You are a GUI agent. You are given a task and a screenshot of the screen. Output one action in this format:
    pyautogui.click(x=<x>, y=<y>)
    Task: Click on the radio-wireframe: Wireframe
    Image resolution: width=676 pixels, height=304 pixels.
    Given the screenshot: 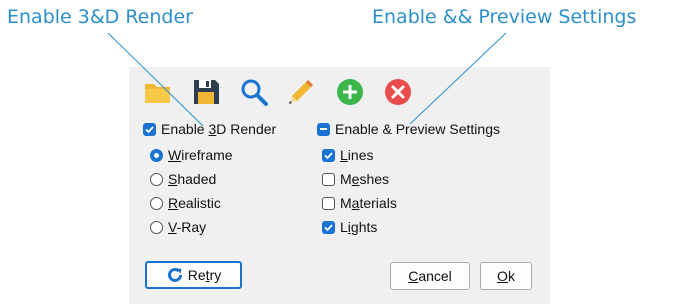 What is the action you would take?
    pyautogui.click(x=191, y=155)
    